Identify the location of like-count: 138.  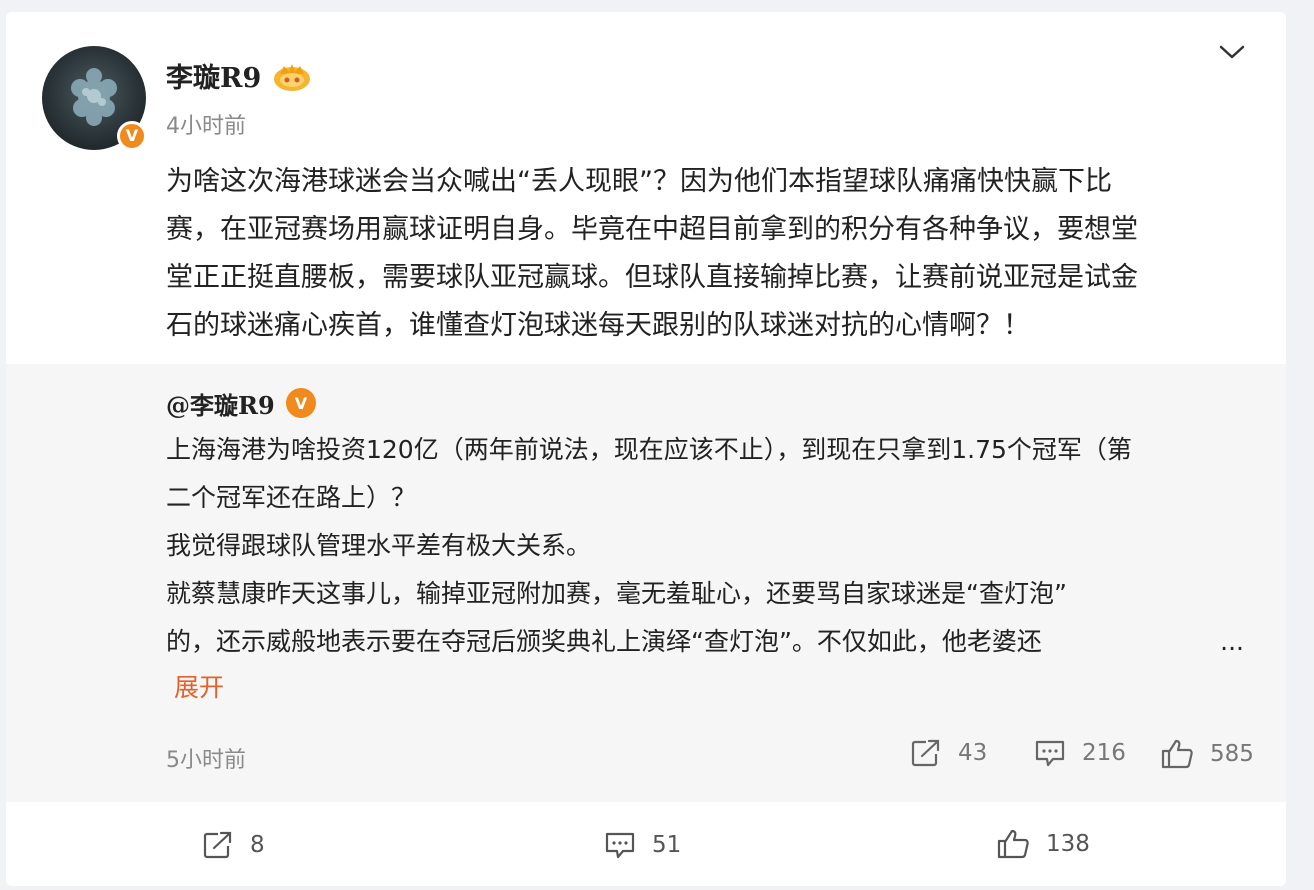
(1068, 844).